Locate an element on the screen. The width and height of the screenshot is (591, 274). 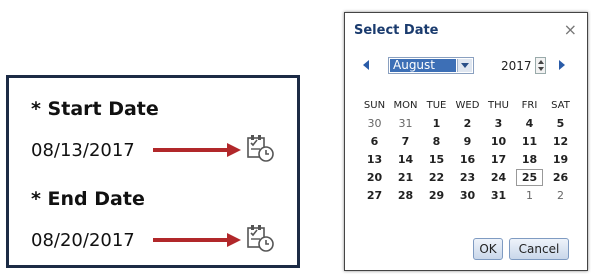
calendar-day: 19 is located at coordinates (560, 159).